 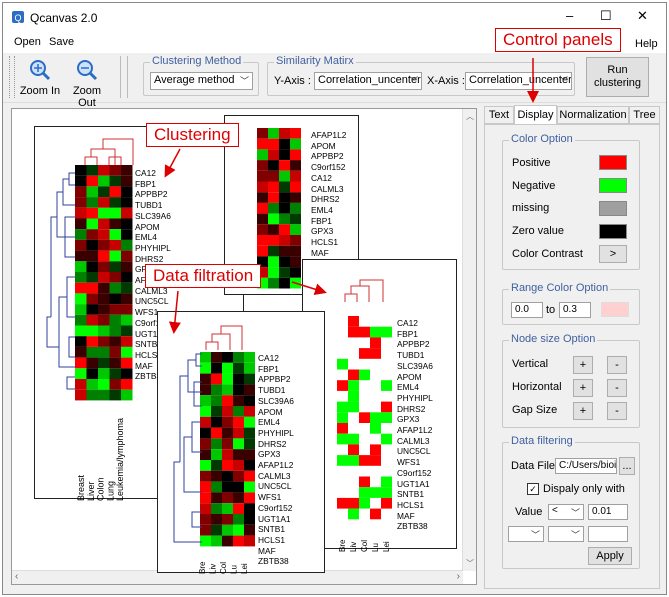 I want to click on range-to-label: to, so click(x=551, y=310).